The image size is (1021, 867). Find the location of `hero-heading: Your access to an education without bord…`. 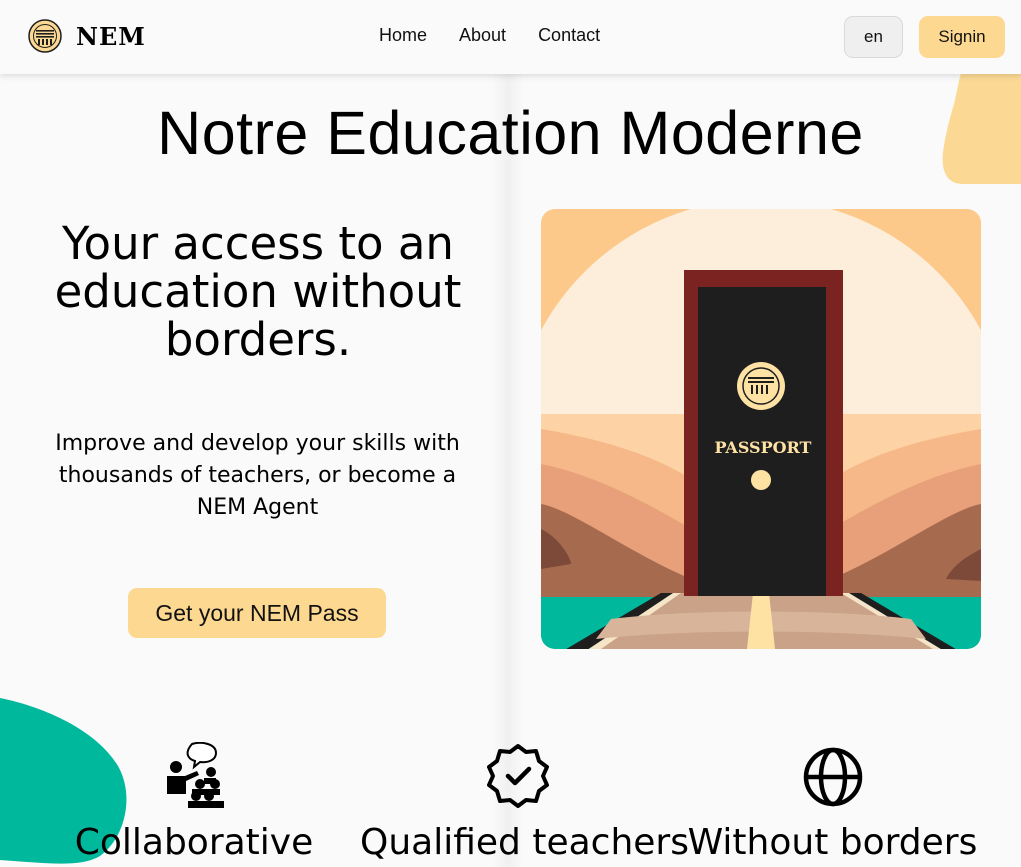

hero-heading: Your access to an education without bord… is located at coordinates (258, 291).